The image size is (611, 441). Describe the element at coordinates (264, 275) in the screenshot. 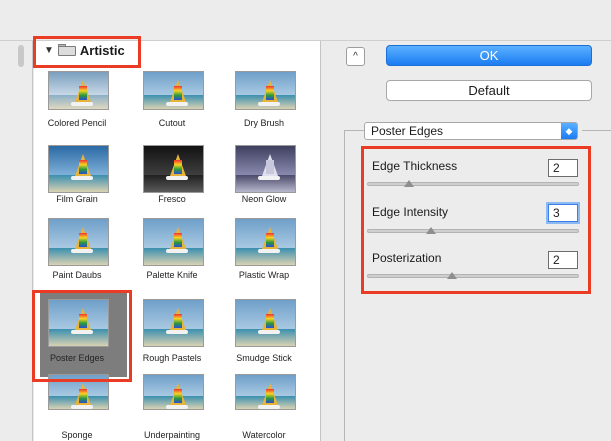

I see `filter-thumbnail-label: Plastic Wrap` at that location.